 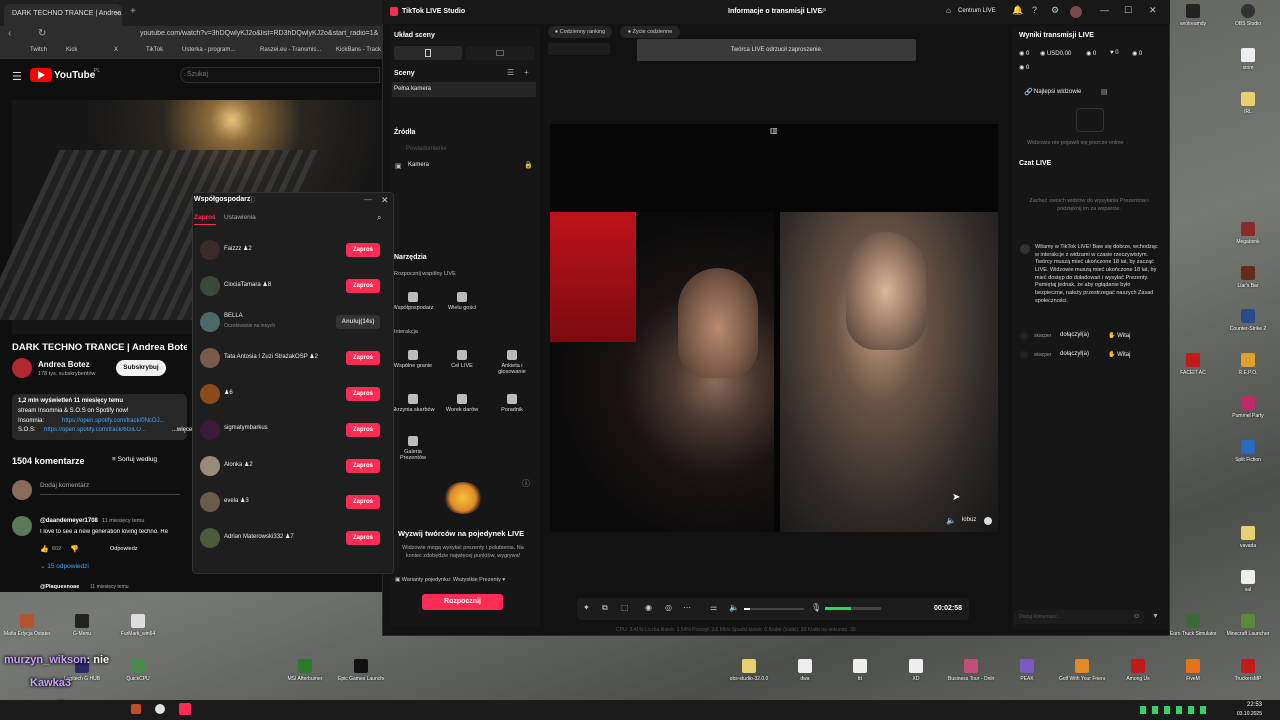 I want to click on microphone-icon: 🎙, so click(x=816, y=607).